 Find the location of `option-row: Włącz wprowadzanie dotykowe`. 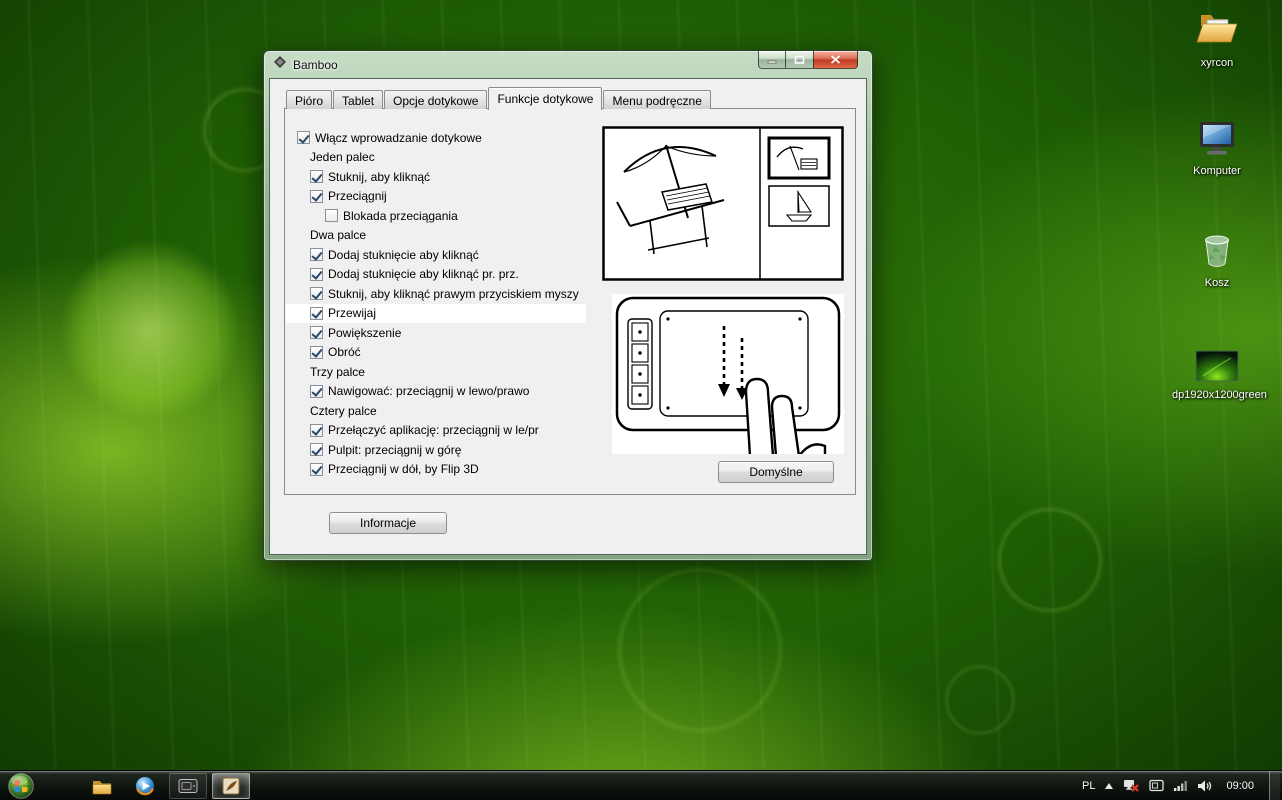

option-row: Włącz wprowadzanie dotykowe is located at coordinates (436, 138).